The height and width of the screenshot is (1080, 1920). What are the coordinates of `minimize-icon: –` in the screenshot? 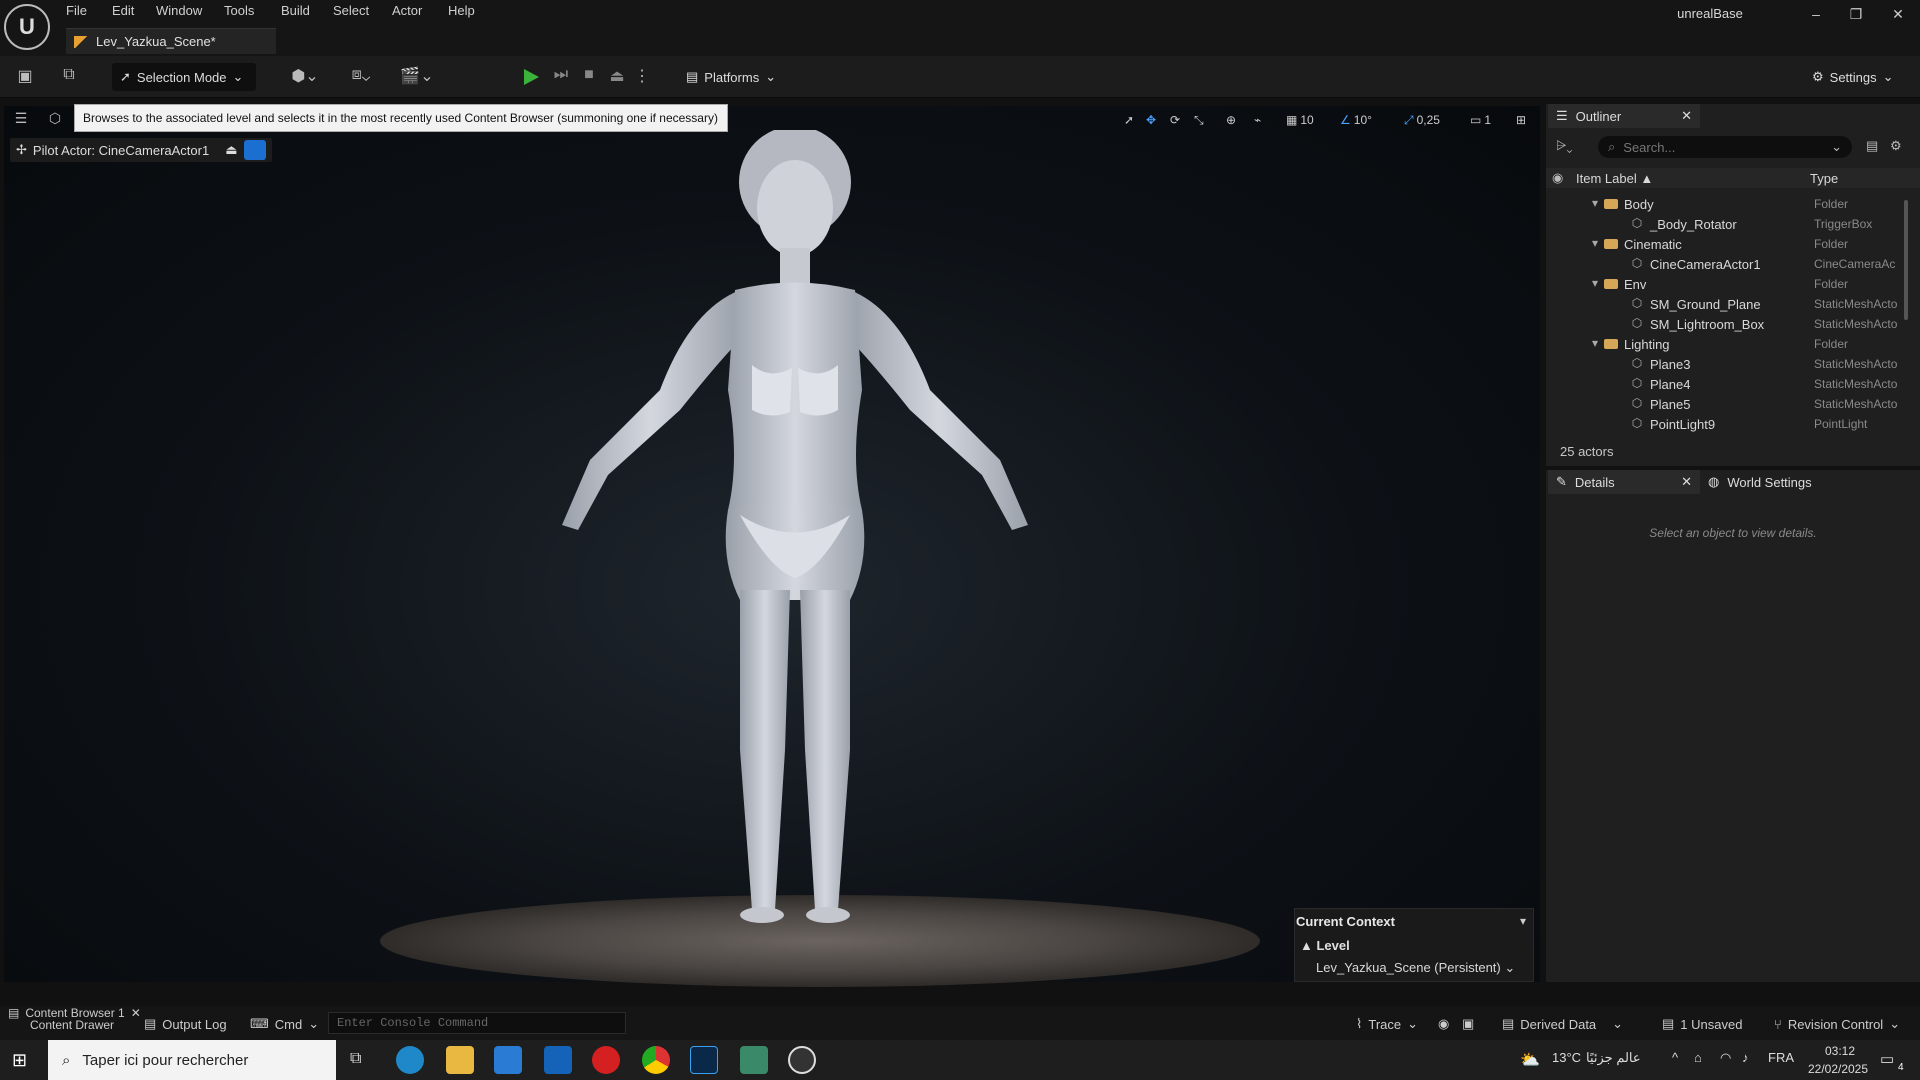 It's located at (1816, 16).